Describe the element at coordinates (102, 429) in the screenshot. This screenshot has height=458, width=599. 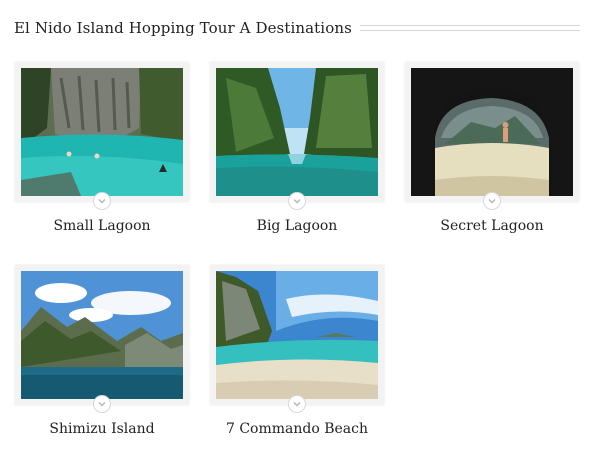
I see `destination-caption-shimizu-island: Shimizu Island` at that location.